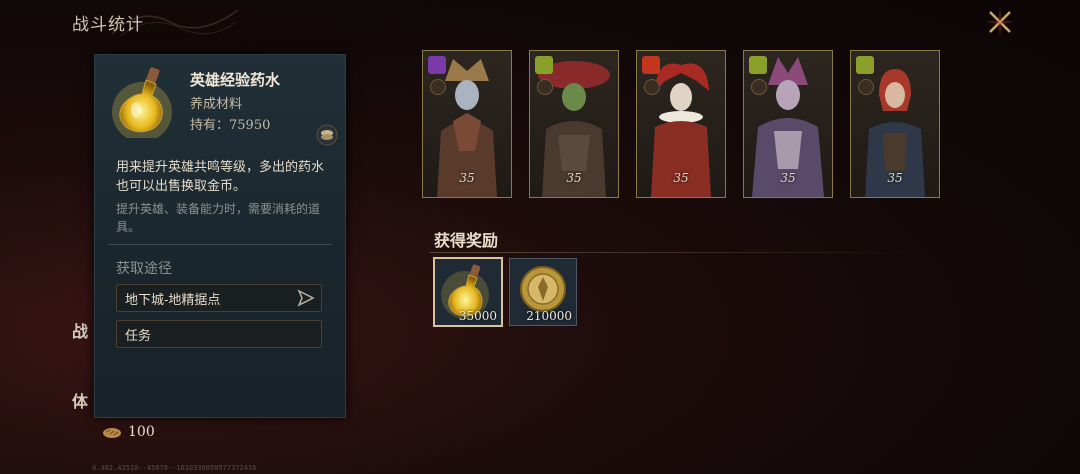  What do you see at coordinates (306, 298) in the screenshot?
I see `go-arrow-icon` at bounding box center [306, 298].